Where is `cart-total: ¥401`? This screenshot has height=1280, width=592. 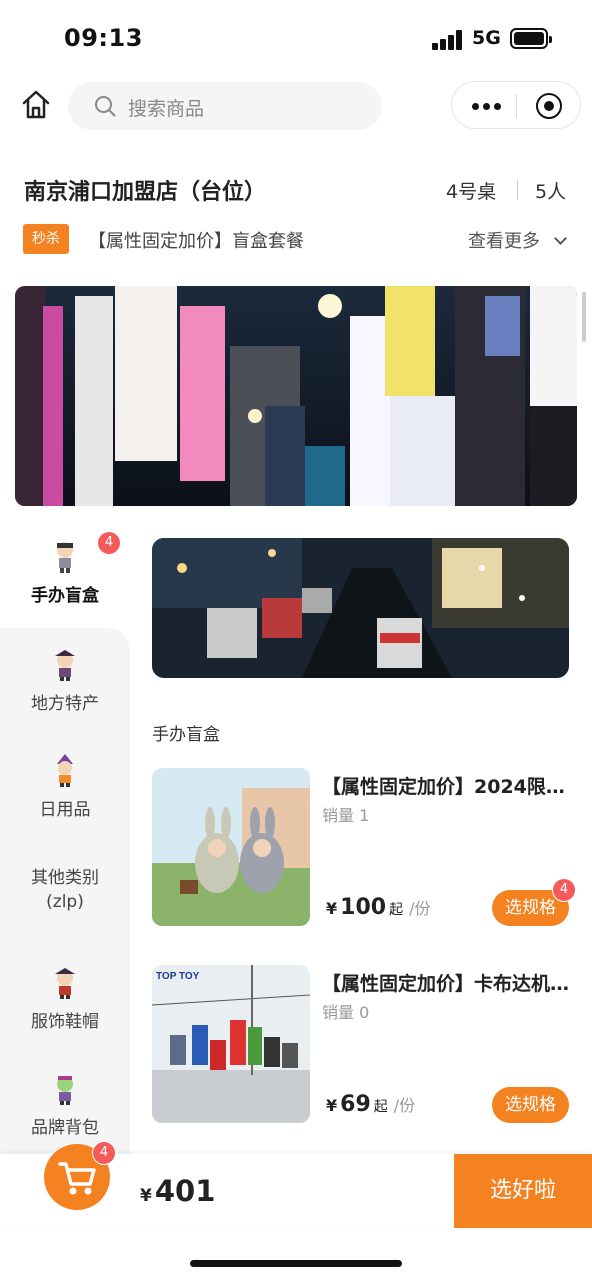
cart-total: ¥401 is located at coordinates (177, 1191).